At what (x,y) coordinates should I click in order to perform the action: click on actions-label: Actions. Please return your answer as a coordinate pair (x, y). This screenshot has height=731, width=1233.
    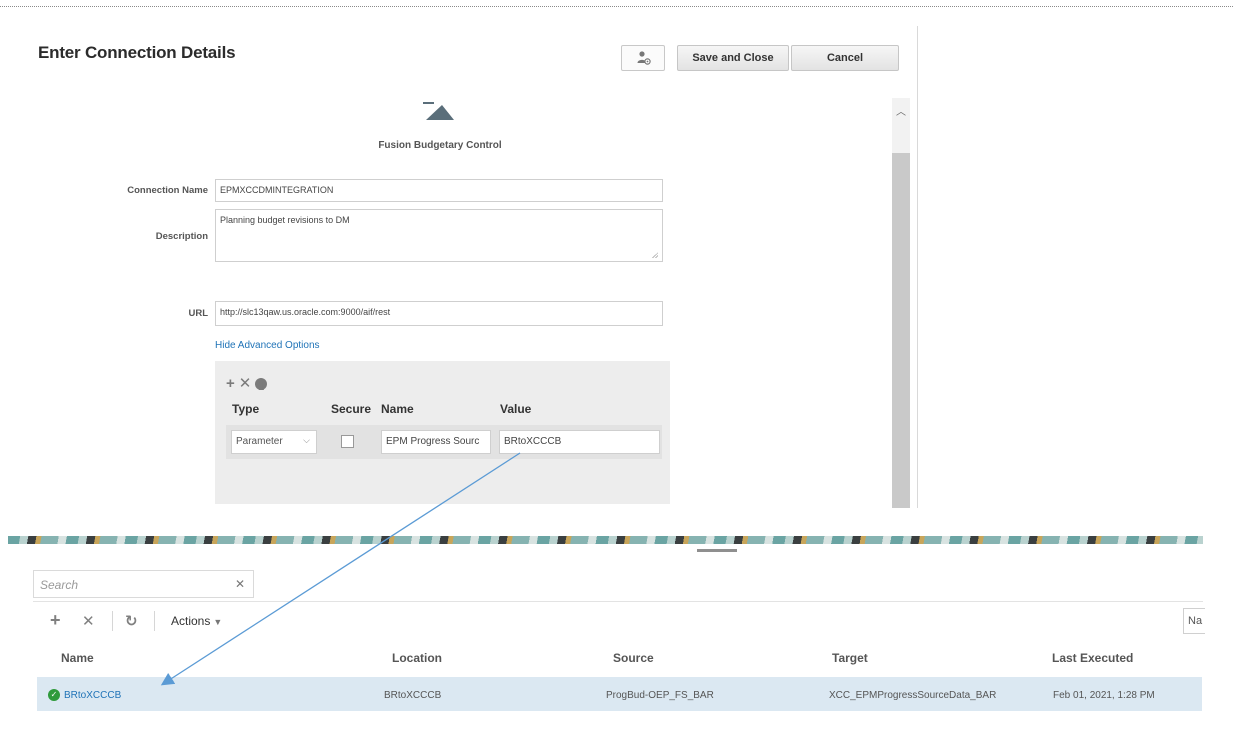
    Looking at the image, I should click on (190, 621).